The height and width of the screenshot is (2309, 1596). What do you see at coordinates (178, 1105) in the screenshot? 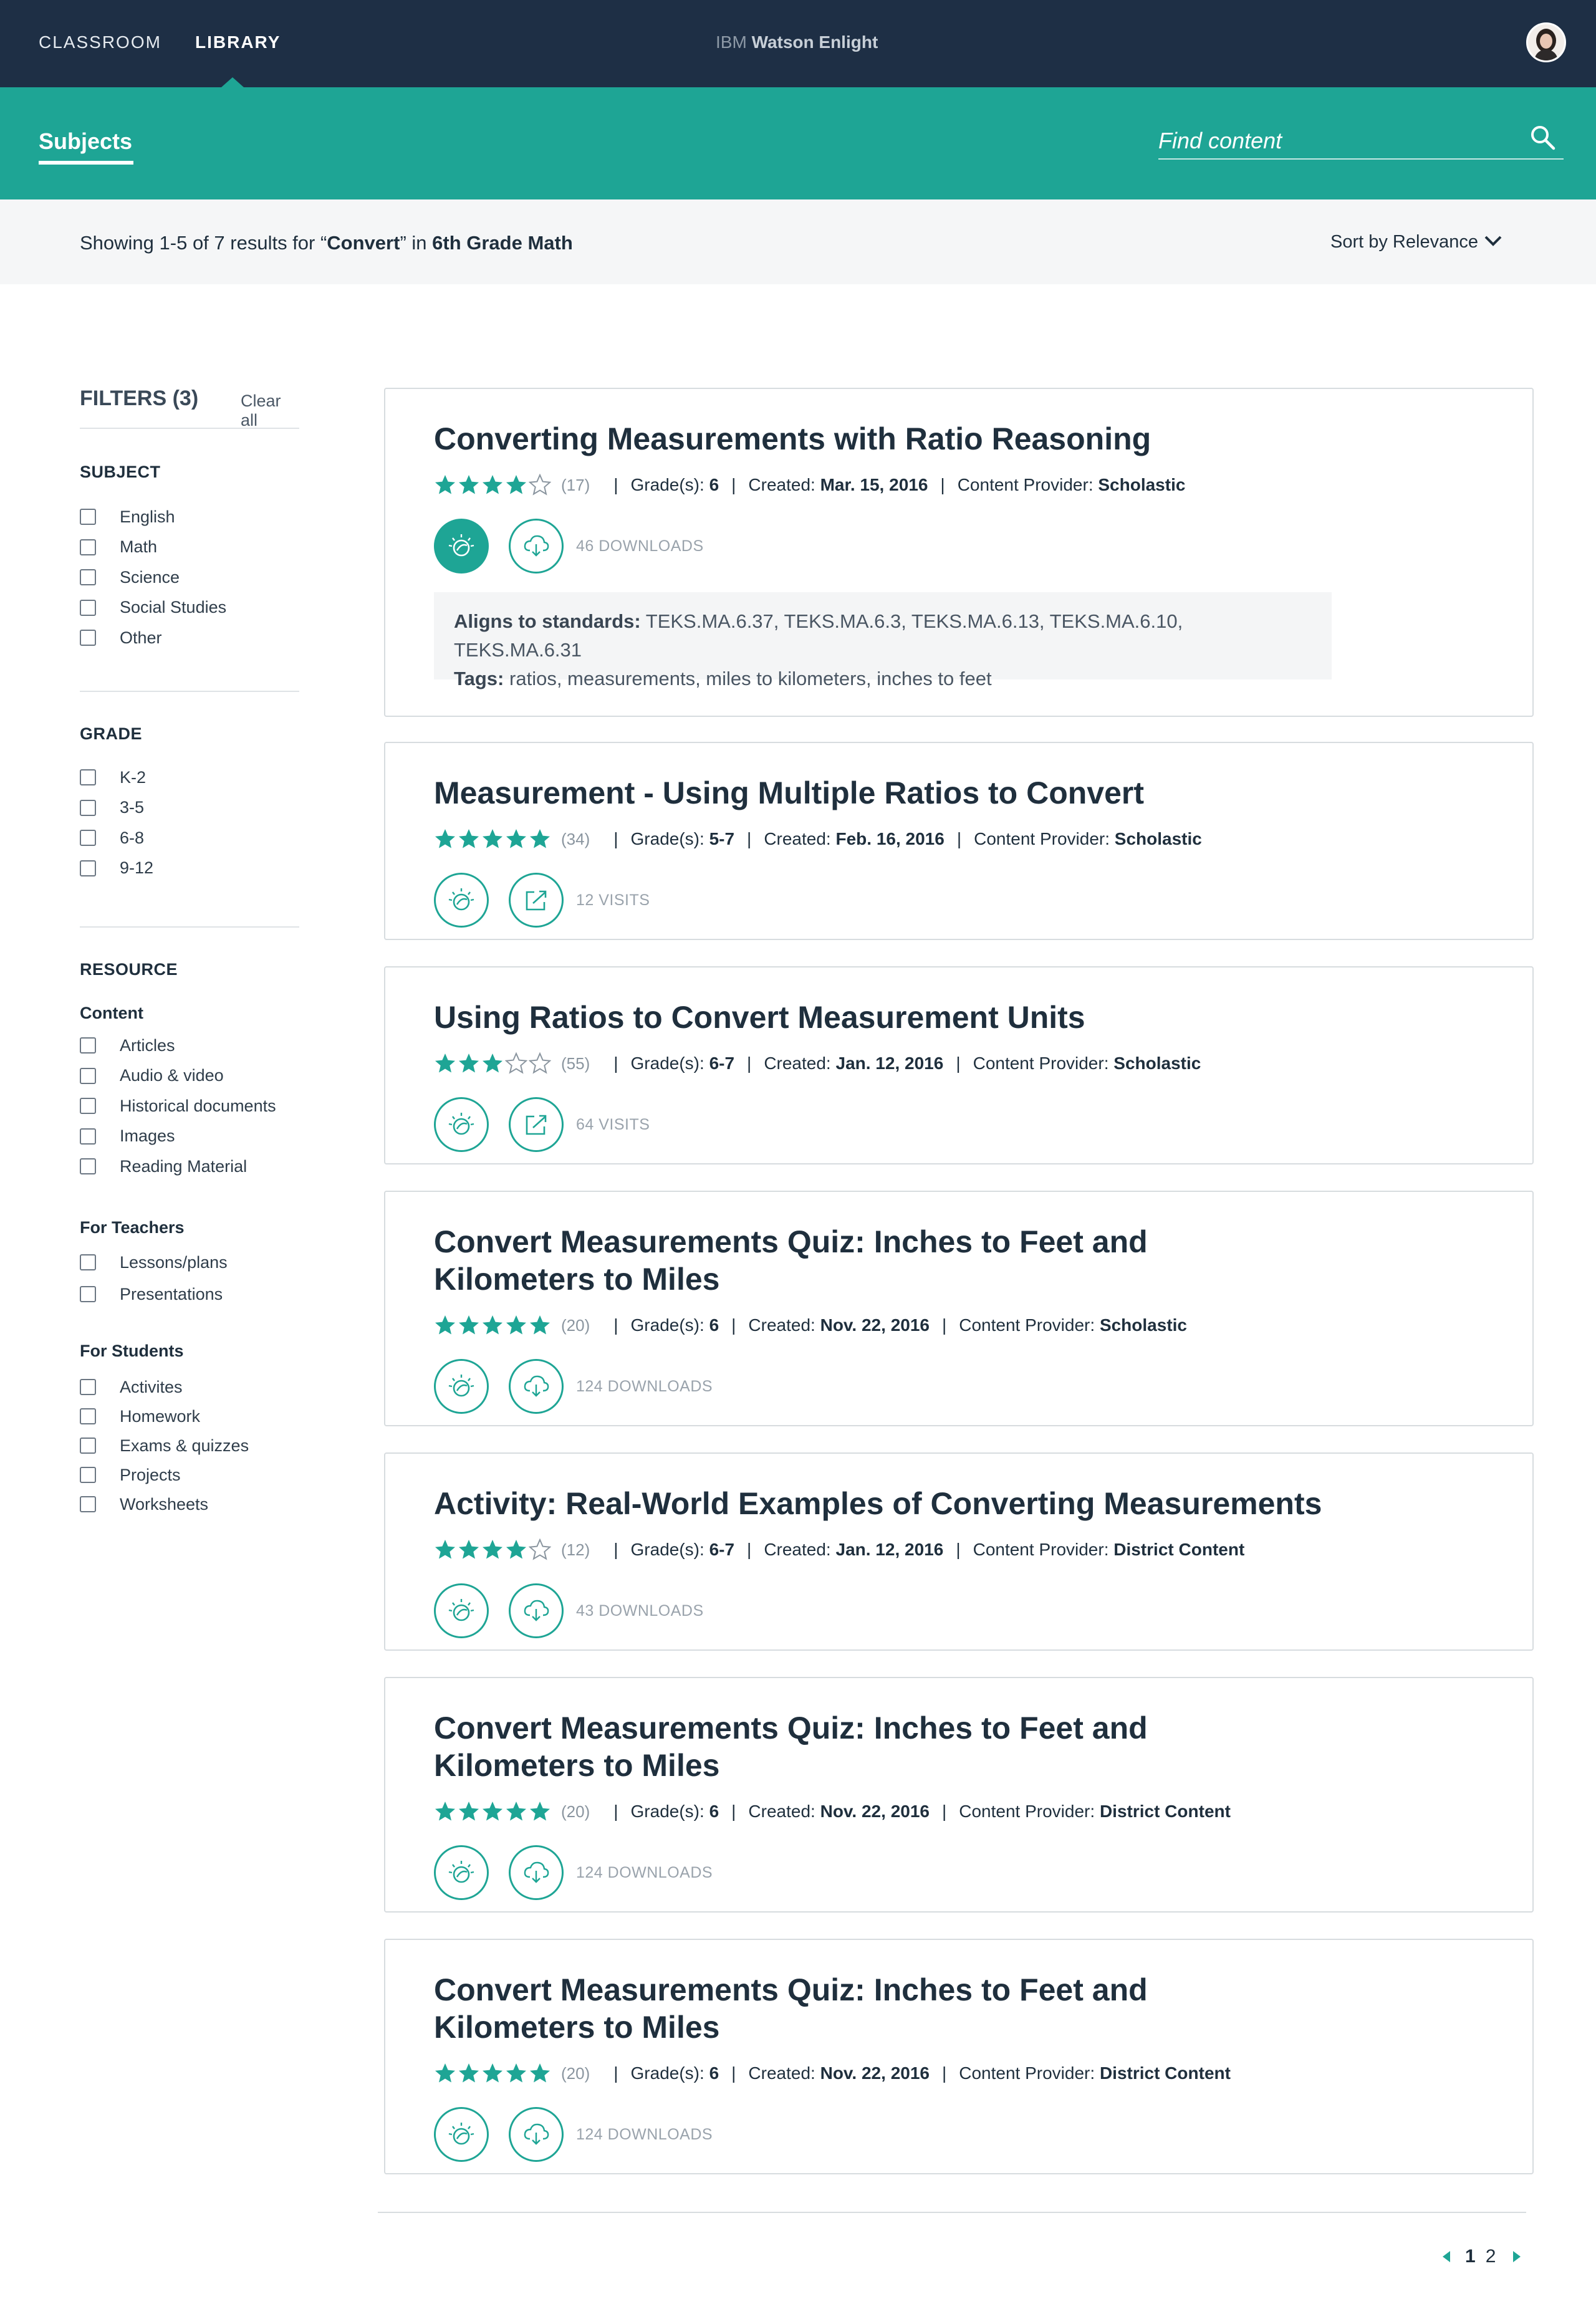
I see `content-type-filter-option: Historical documents` at bounding box center [178, 1105].